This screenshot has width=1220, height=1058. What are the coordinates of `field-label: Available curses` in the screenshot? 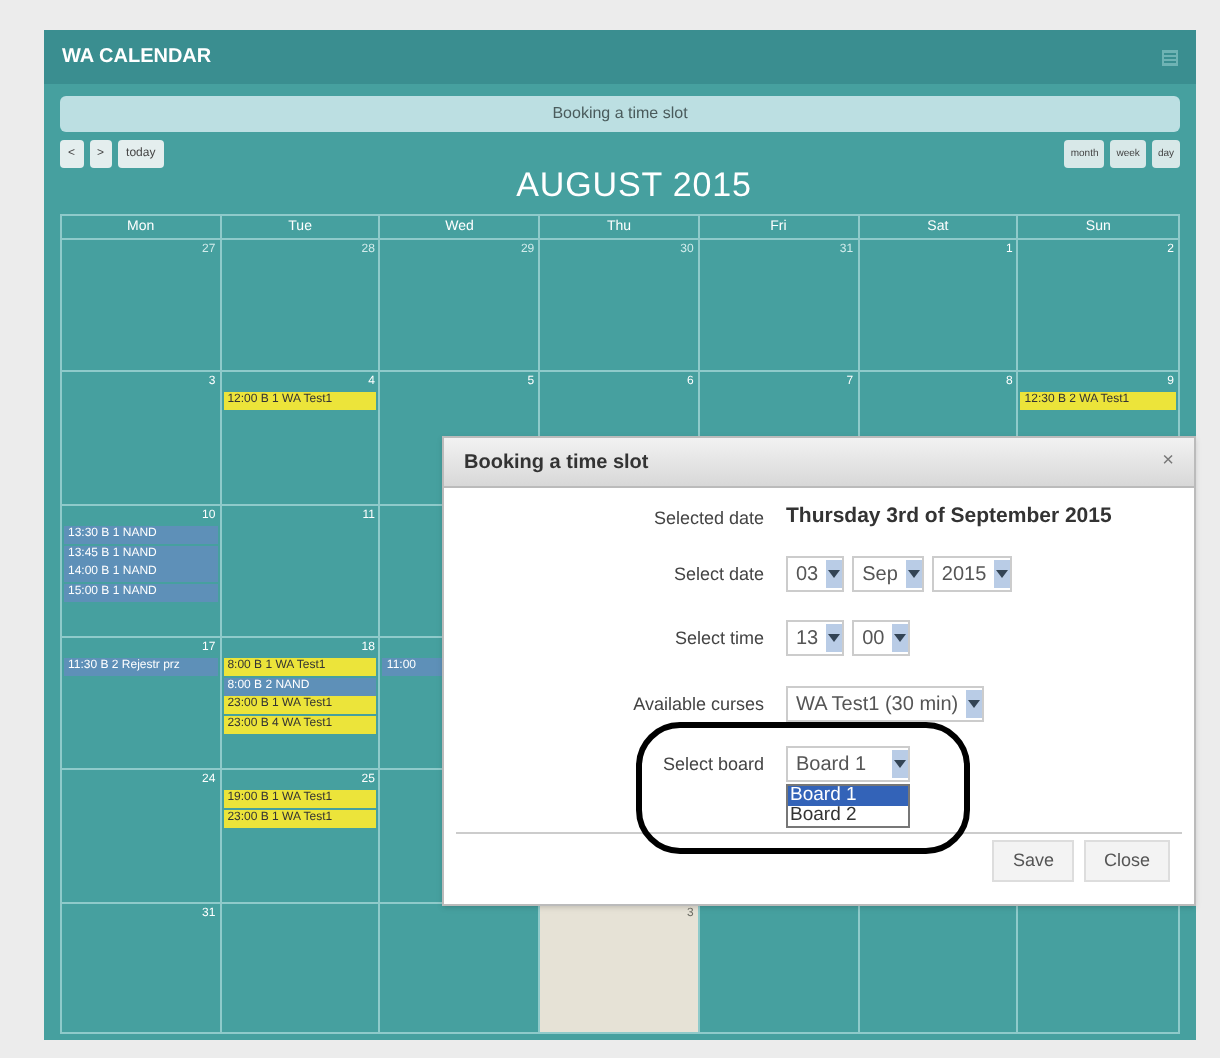 It's located at (698, 705).